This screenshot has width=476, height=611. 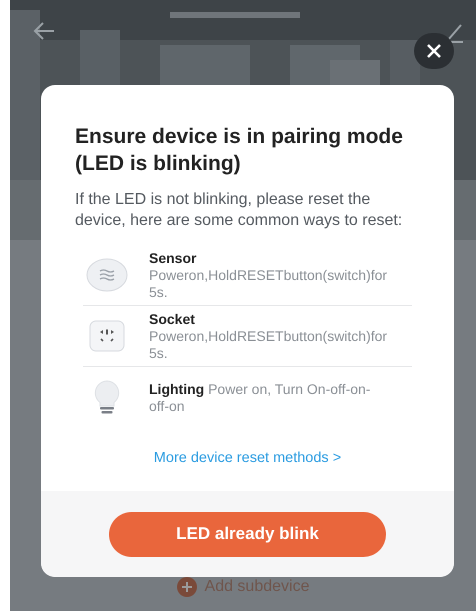 What do you see at coordinates (247, 534) in the screenshot?
I see `led-already-blink-button: LED already blink` at bounding box center [247, 534].